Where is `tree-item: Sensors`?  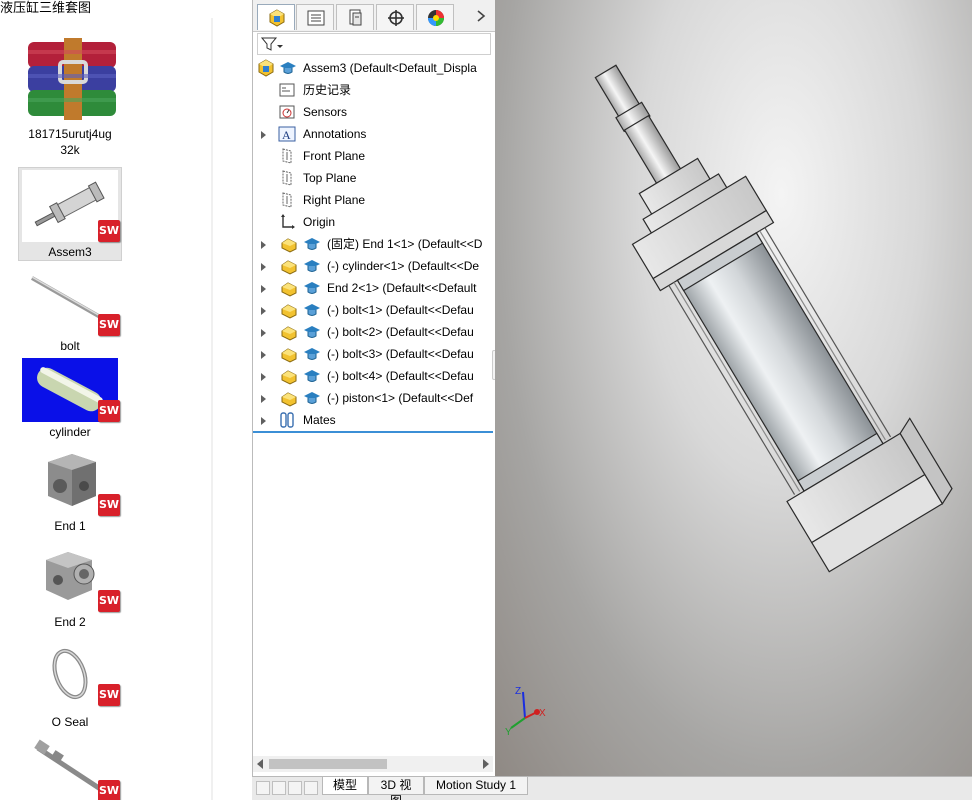
tree-item: Sensors is located at coordinates (374, 112).